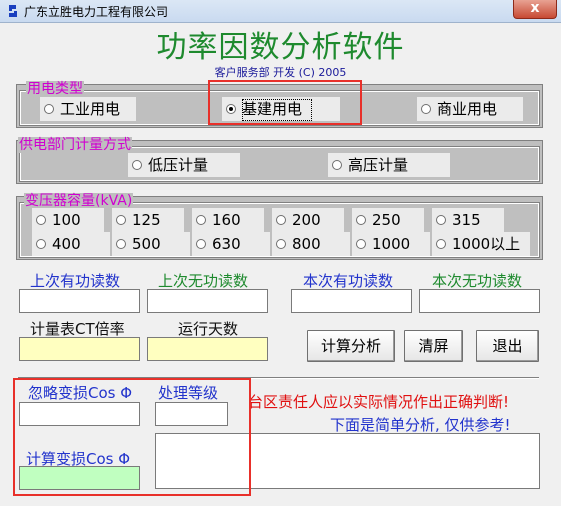 Image resolution: width=561 pixels, height=506 pixels. I want to click on notice-line1: 台区责任人应以实际情况作出正确判断!, so click(379, 402).